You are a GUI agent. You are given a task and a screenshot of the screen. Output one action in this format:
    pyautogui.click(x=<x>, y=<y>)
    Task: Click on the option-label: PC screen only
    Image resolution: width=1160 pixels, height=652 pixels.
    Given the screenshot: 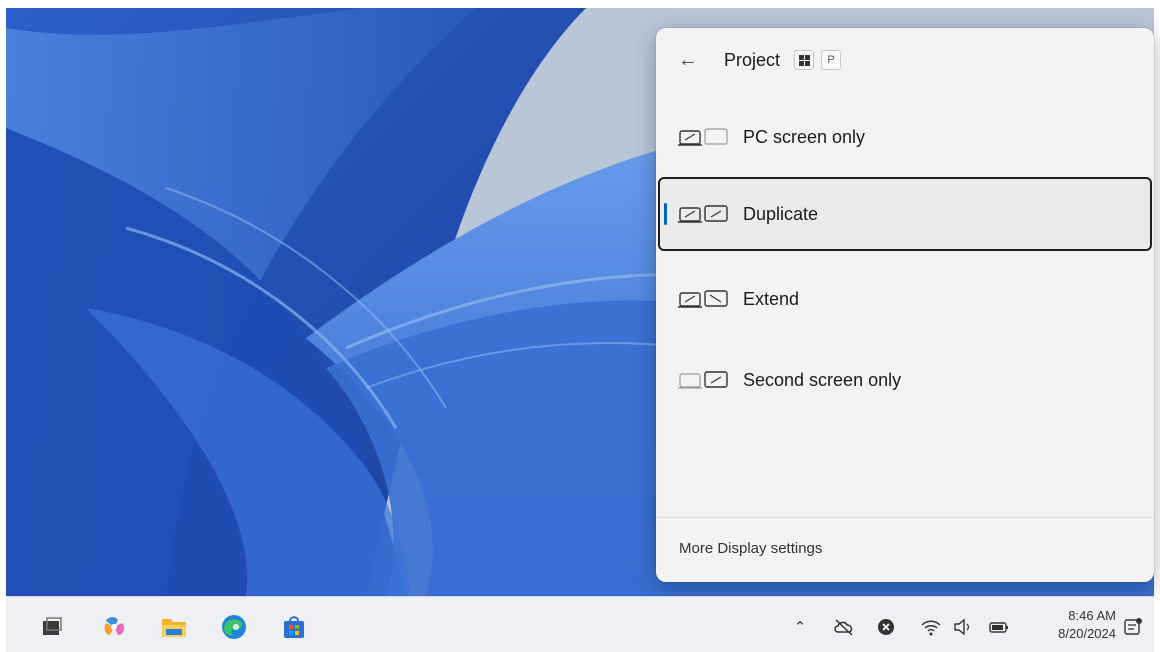 What is the action you would take?
    pyautogui.click(x=804, y=136)
    